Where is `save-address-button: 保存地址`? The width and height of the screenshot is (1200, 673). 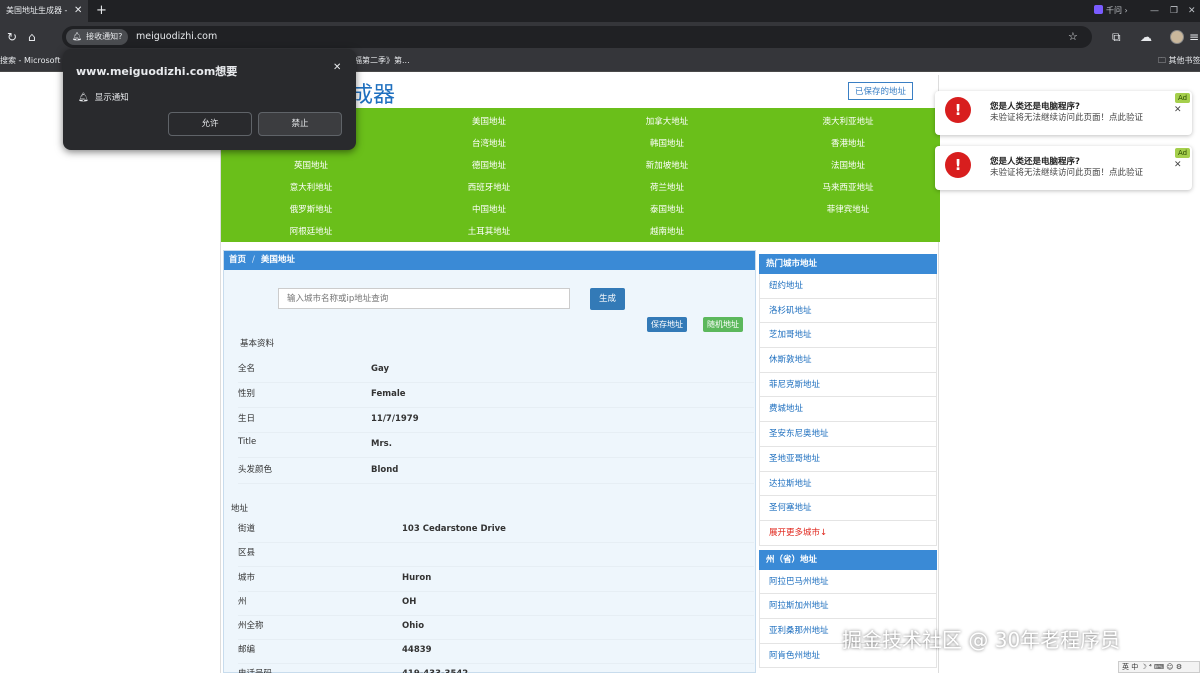
save-address-button: 保存地址 is located at coordinates (667, 324).